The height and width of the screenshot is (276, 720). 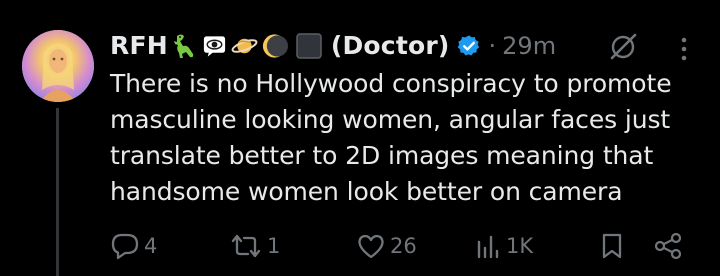 What do you see at coordinates (520, 246) in the screenshot?
I see `view-count: 1K` at bounding box center [520, 246].